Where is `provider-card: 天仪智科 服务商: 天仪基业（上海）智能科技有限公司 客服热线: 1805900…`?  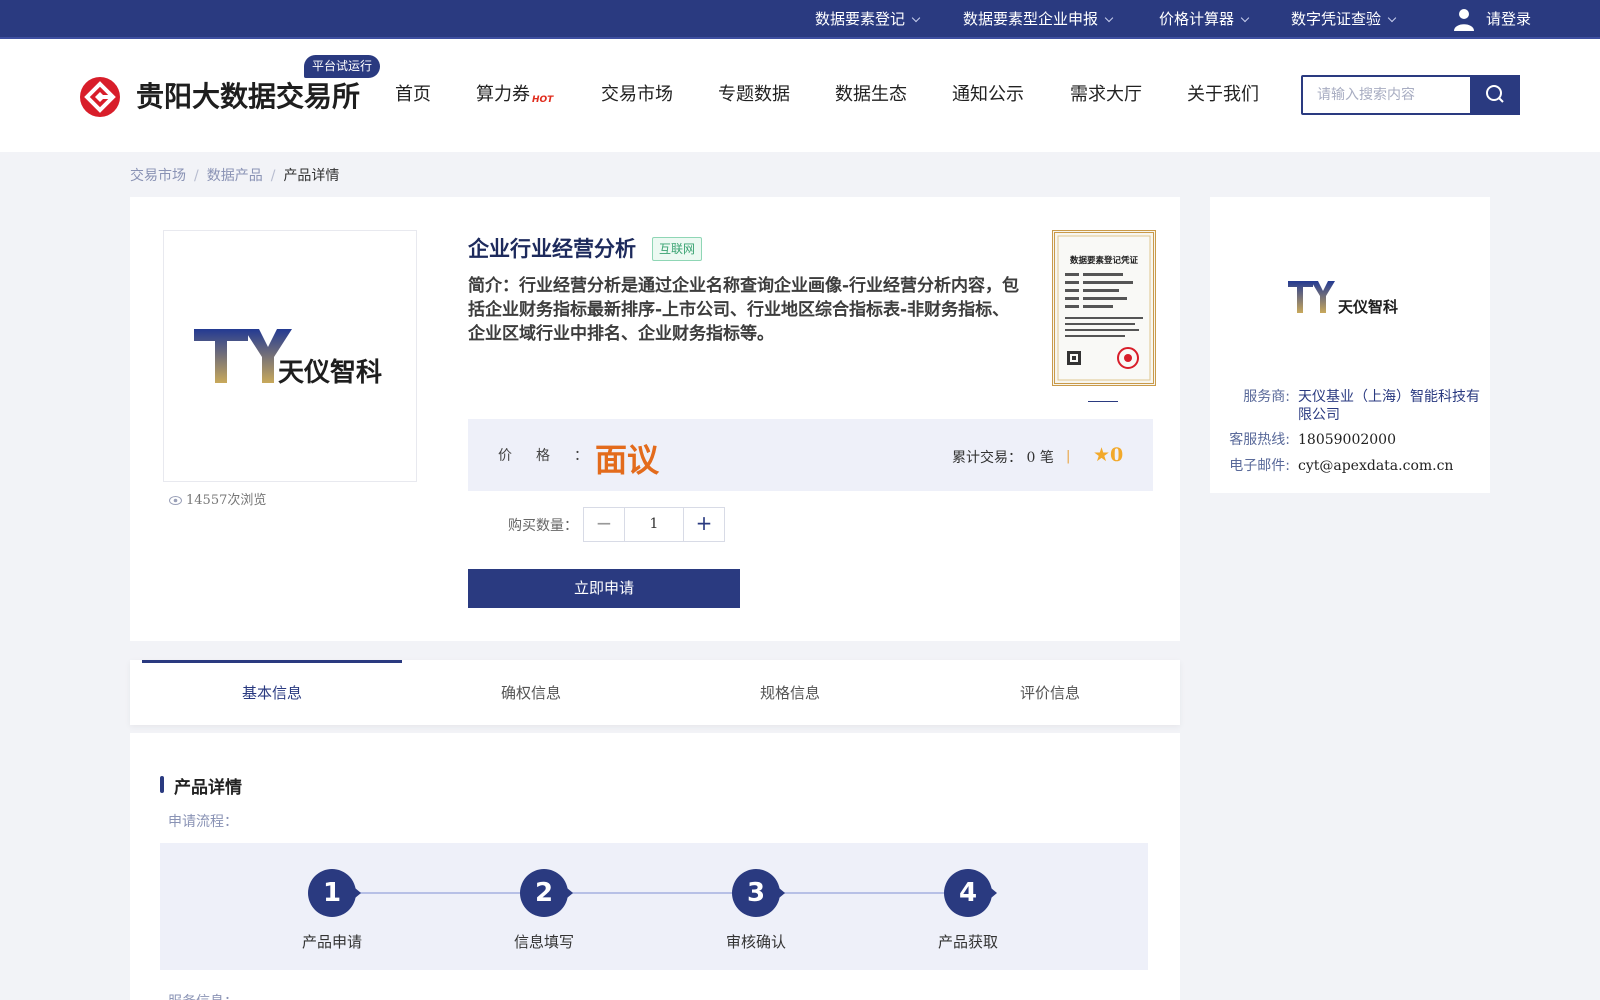 provider-card: 天仪智科 服务商: 天仪基业（上海）智能科技有限公司 客服热线: 1805900… is located at coordinates (1350, 345).